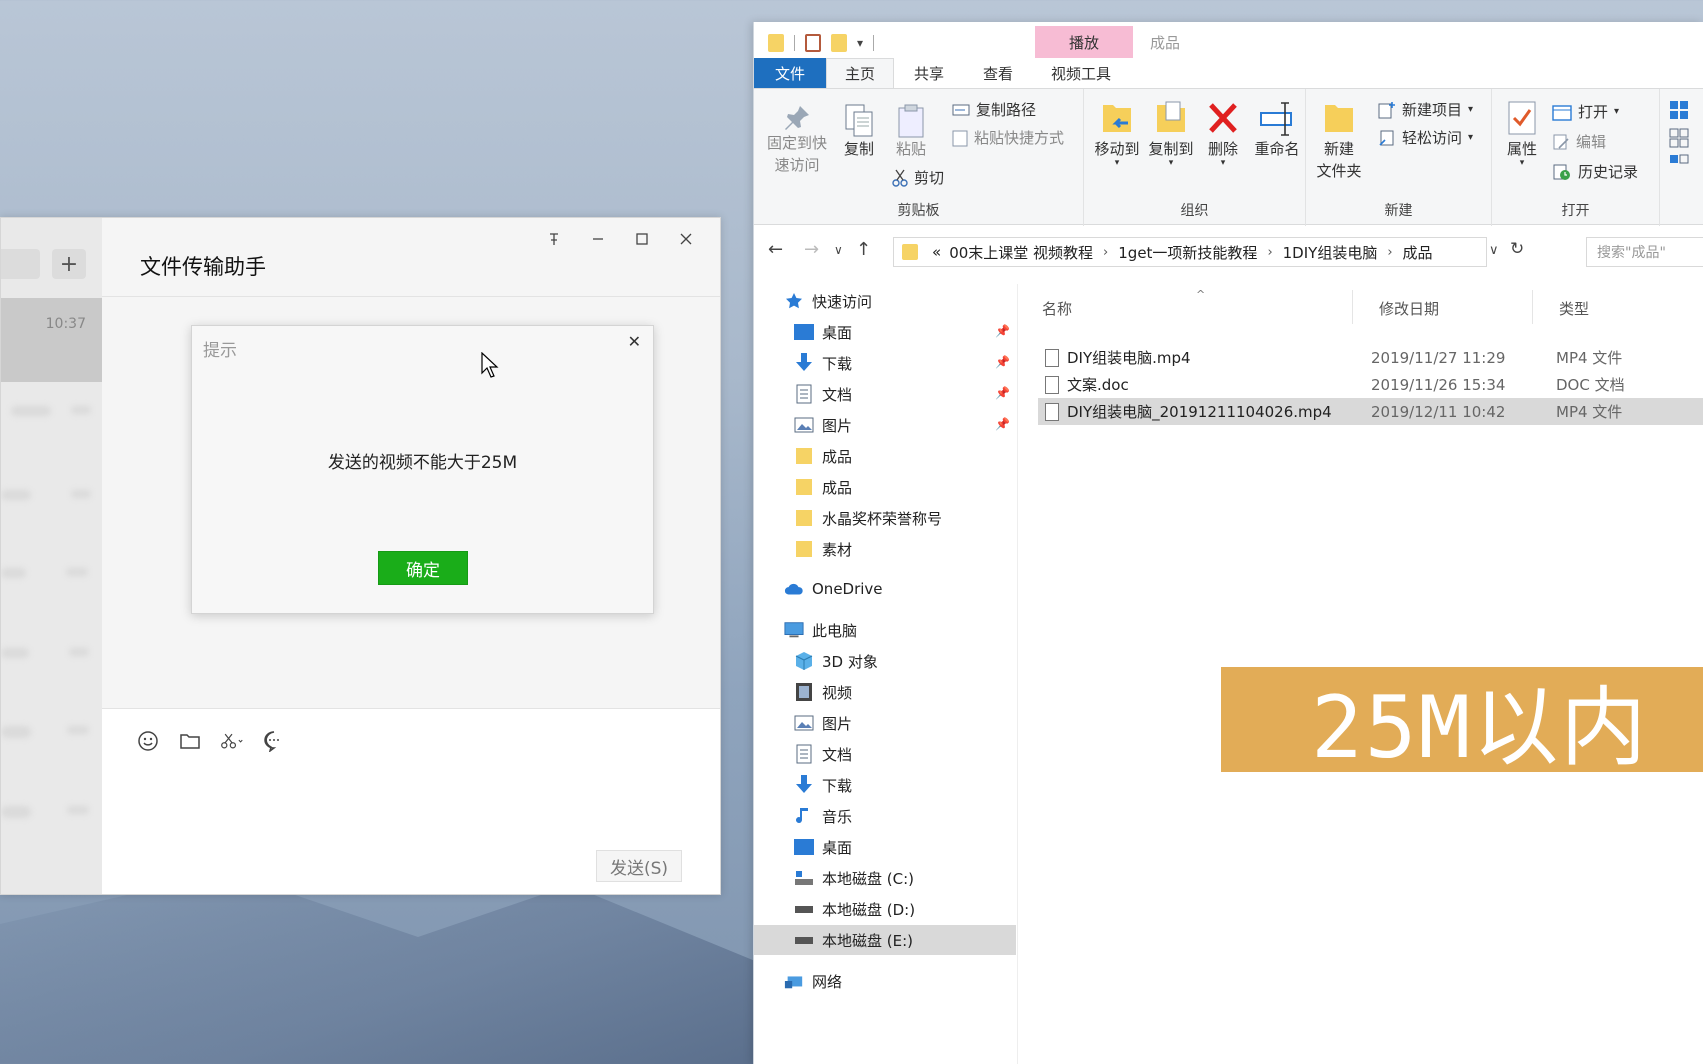 This screenshot has height=1064, width=1703. I want to click on delete-button: 删除 ▾, so click(1223, 133).